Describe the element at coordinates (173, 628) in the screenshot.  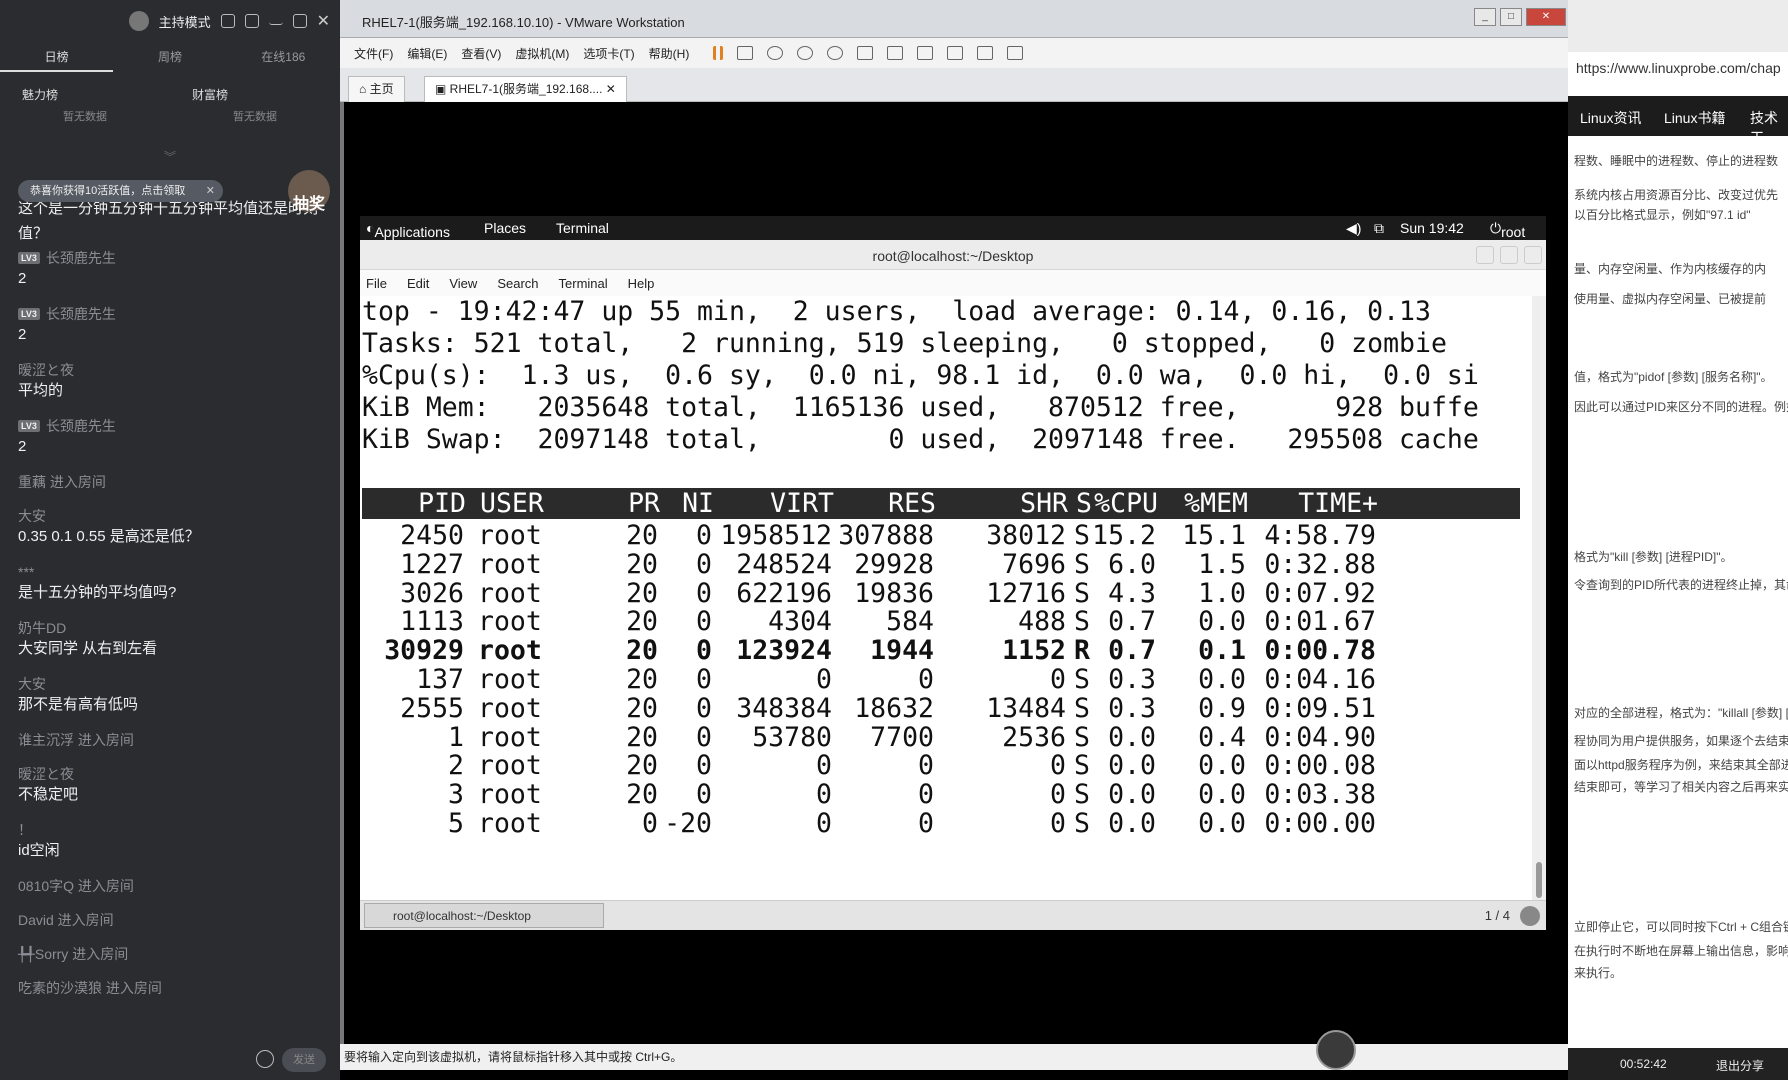
I see `chat-nick: 奶牛DD` at that location.